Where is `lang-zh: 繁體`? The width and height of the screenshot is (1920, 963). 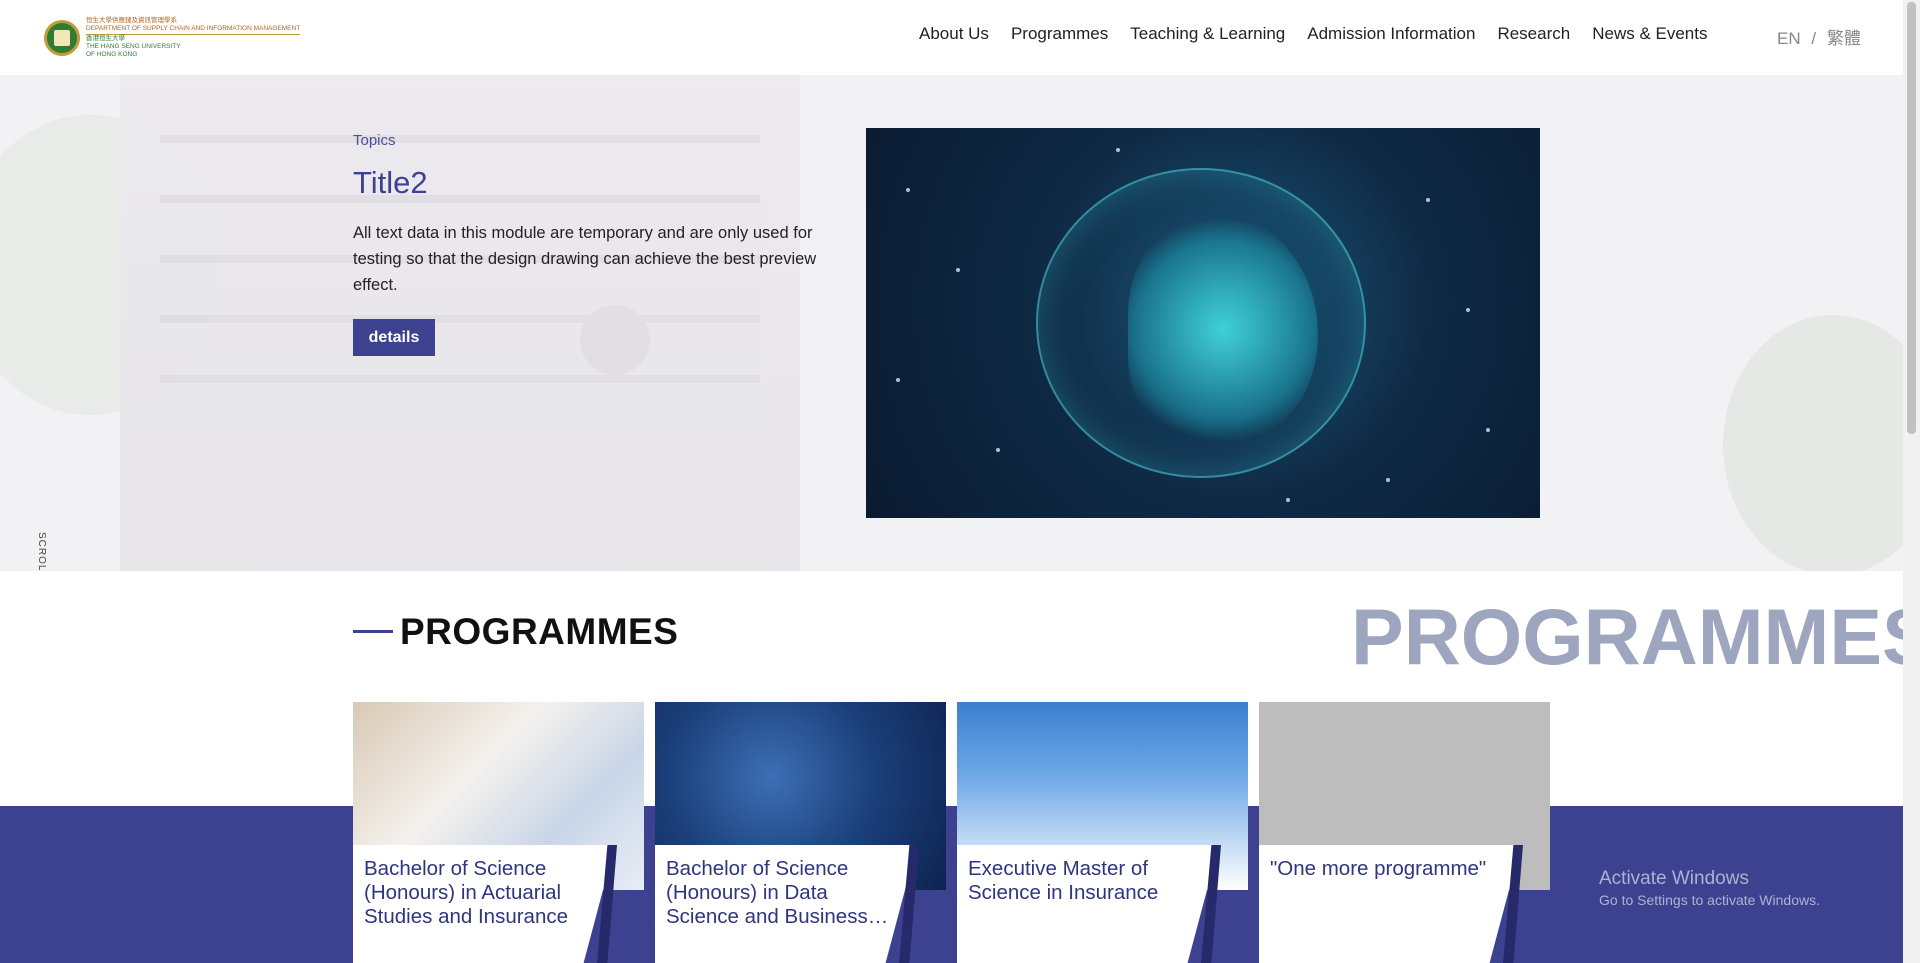
lang-zh: 繁體 is located at coordinates (1844, 38).